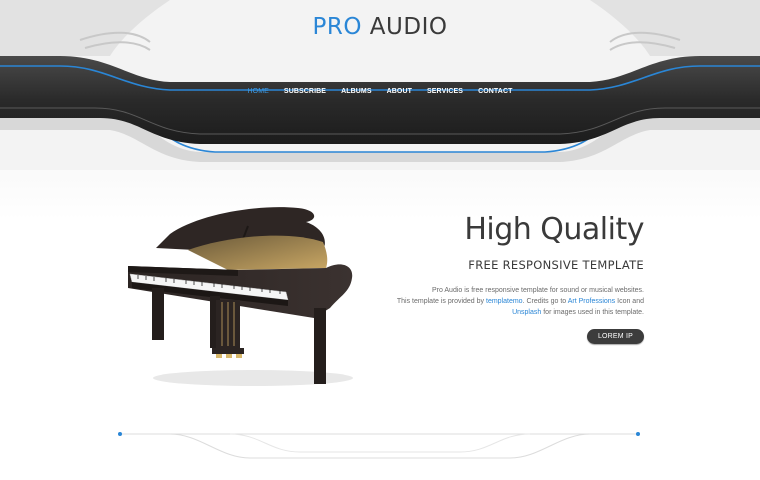 This screenshot has width=760, height=480. What do you see at coordinates (615, 336) in the screenshot?
I see `lorem-ip-button: LOREM IP` at bounding box center [615, 336].